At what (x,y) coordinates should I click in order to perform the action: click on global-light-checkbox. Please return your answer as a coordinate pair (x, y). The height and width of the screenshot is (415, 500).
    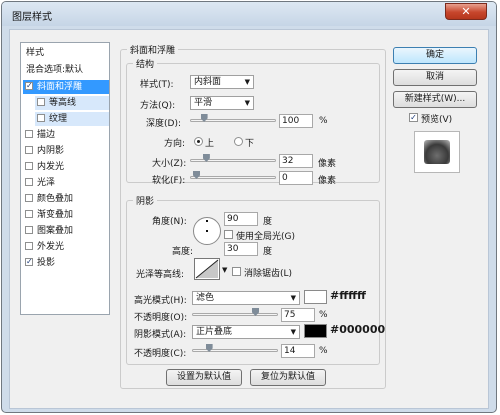
    Looking at the image, I should click on (228, 234).